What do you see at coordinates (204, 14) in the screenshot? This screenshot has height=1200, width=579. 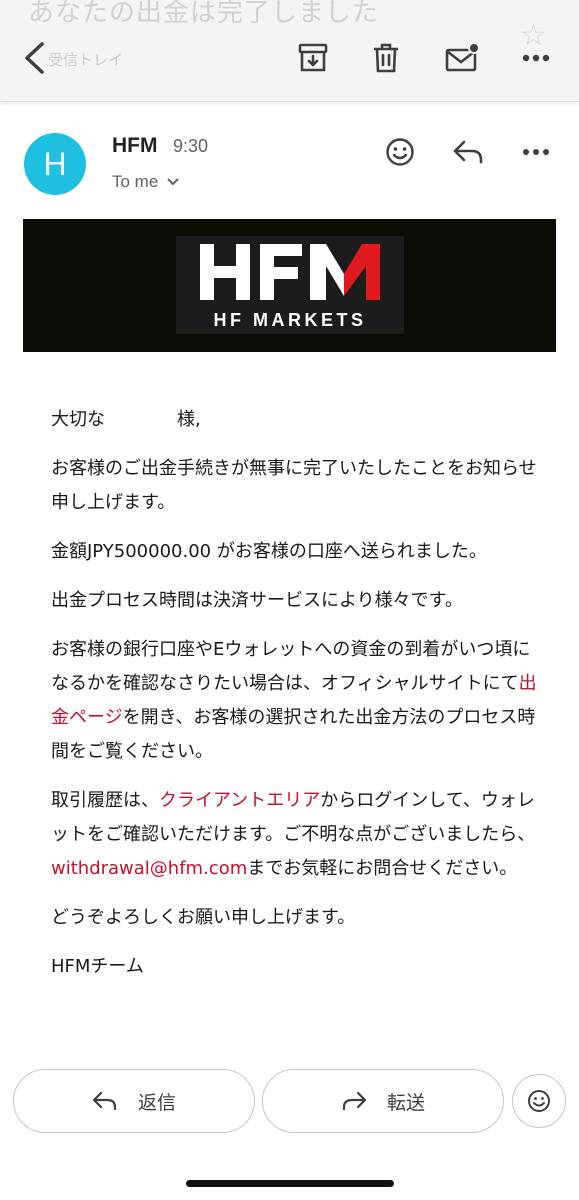 I see `scrolled-subject: あなたの出金は完了しました` at bounding box center [204, 14].